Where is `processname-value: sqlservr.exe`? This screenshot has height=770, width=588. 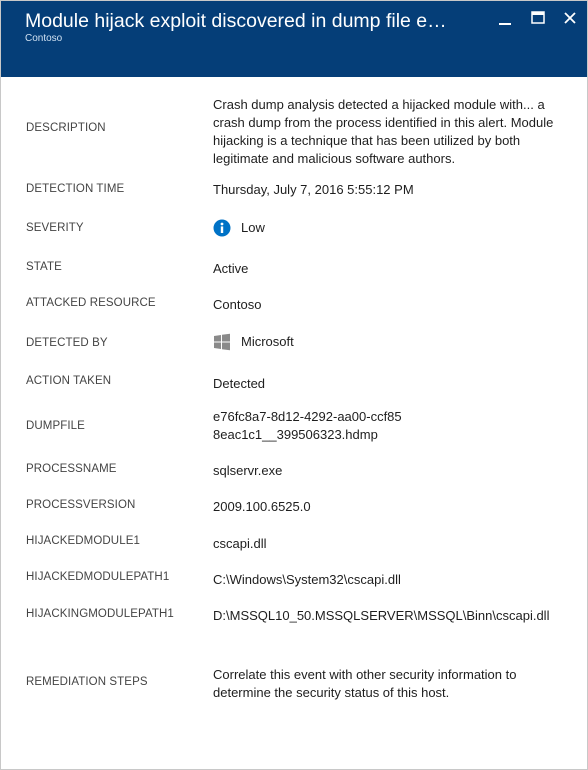 processname-value: sqlservr.exe is located at coordinates (248, 470).